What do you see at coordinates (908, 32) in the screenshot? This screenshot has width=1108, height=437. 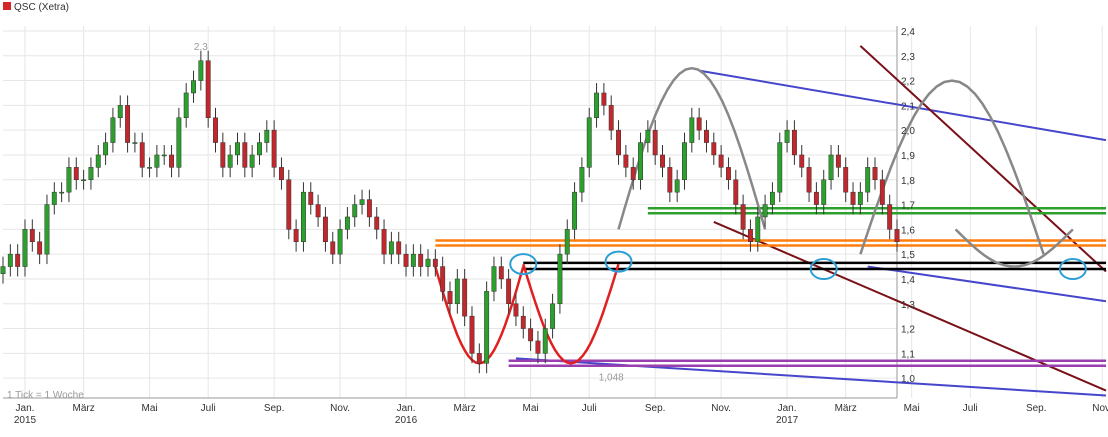 I see `y-tick-label: 2,4` at bounding box center [908, 32].